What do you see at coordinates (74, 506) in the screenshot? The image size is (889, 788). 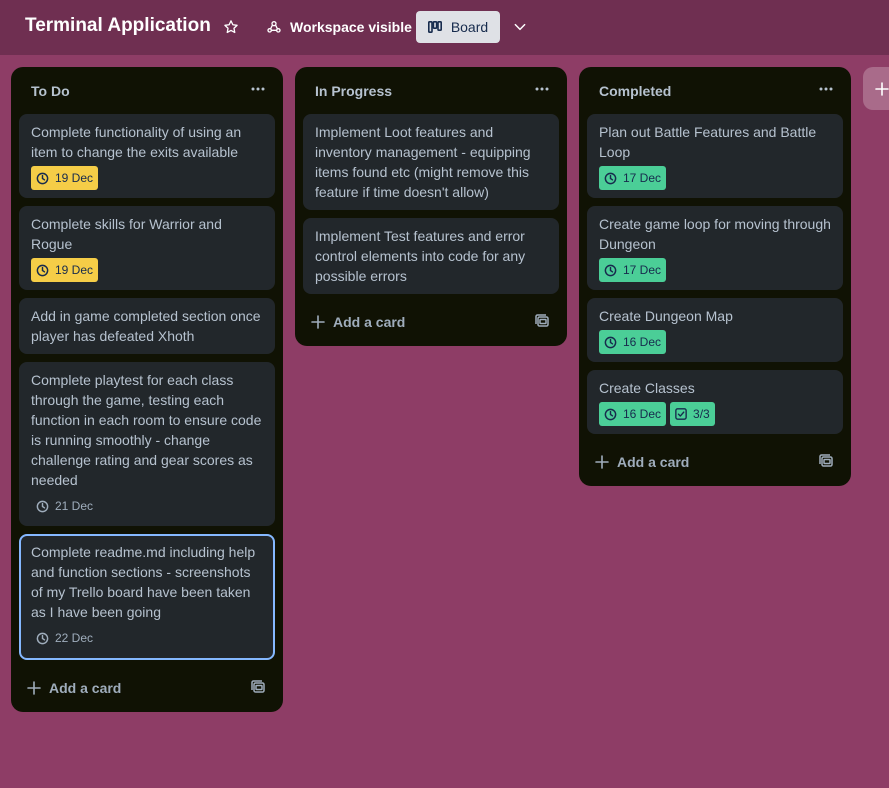 I see `due-date-text: 21 Dec` at bounding box center [74, 506].